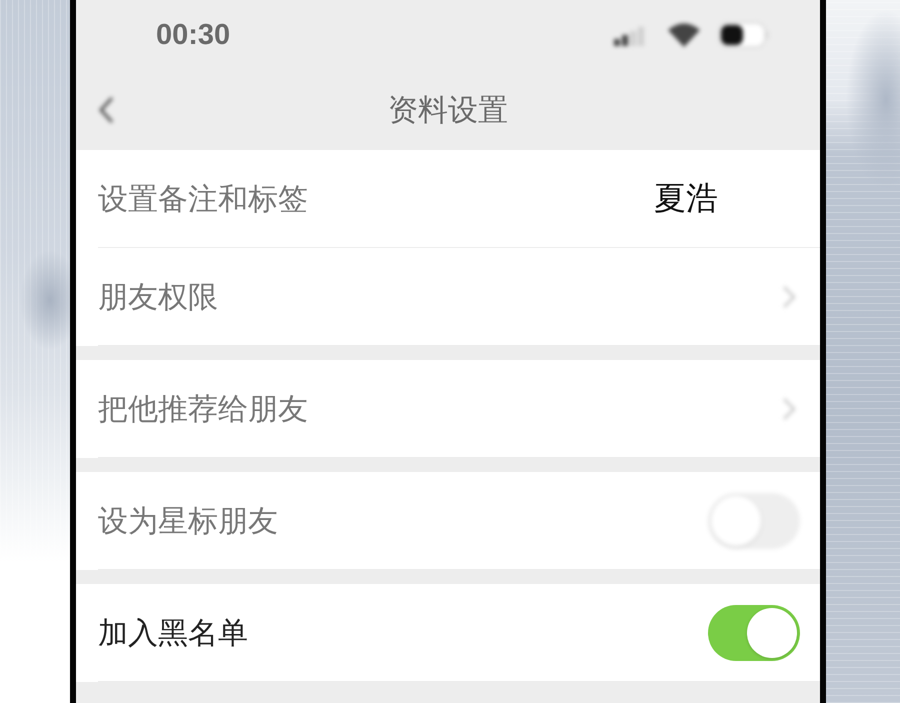  I want to click on settings-row: 朋友权限, so click(448, 297).